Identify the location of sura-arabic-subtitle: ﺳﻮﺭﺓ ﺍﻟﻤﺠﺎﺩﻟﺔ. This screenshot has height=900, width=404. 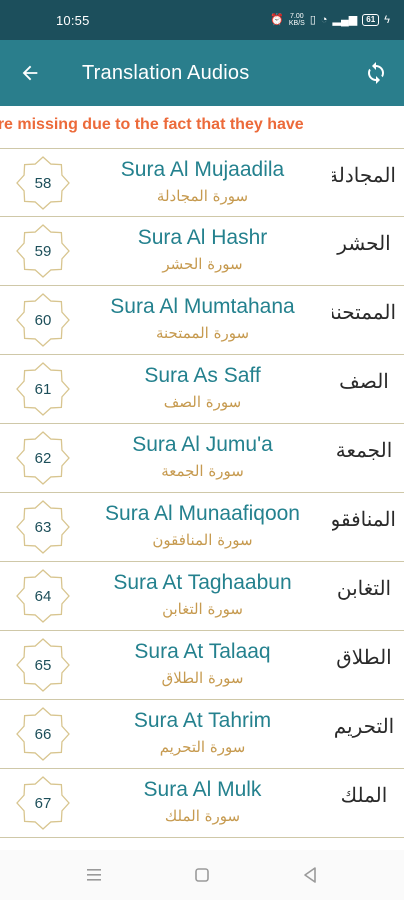
(202, 196).